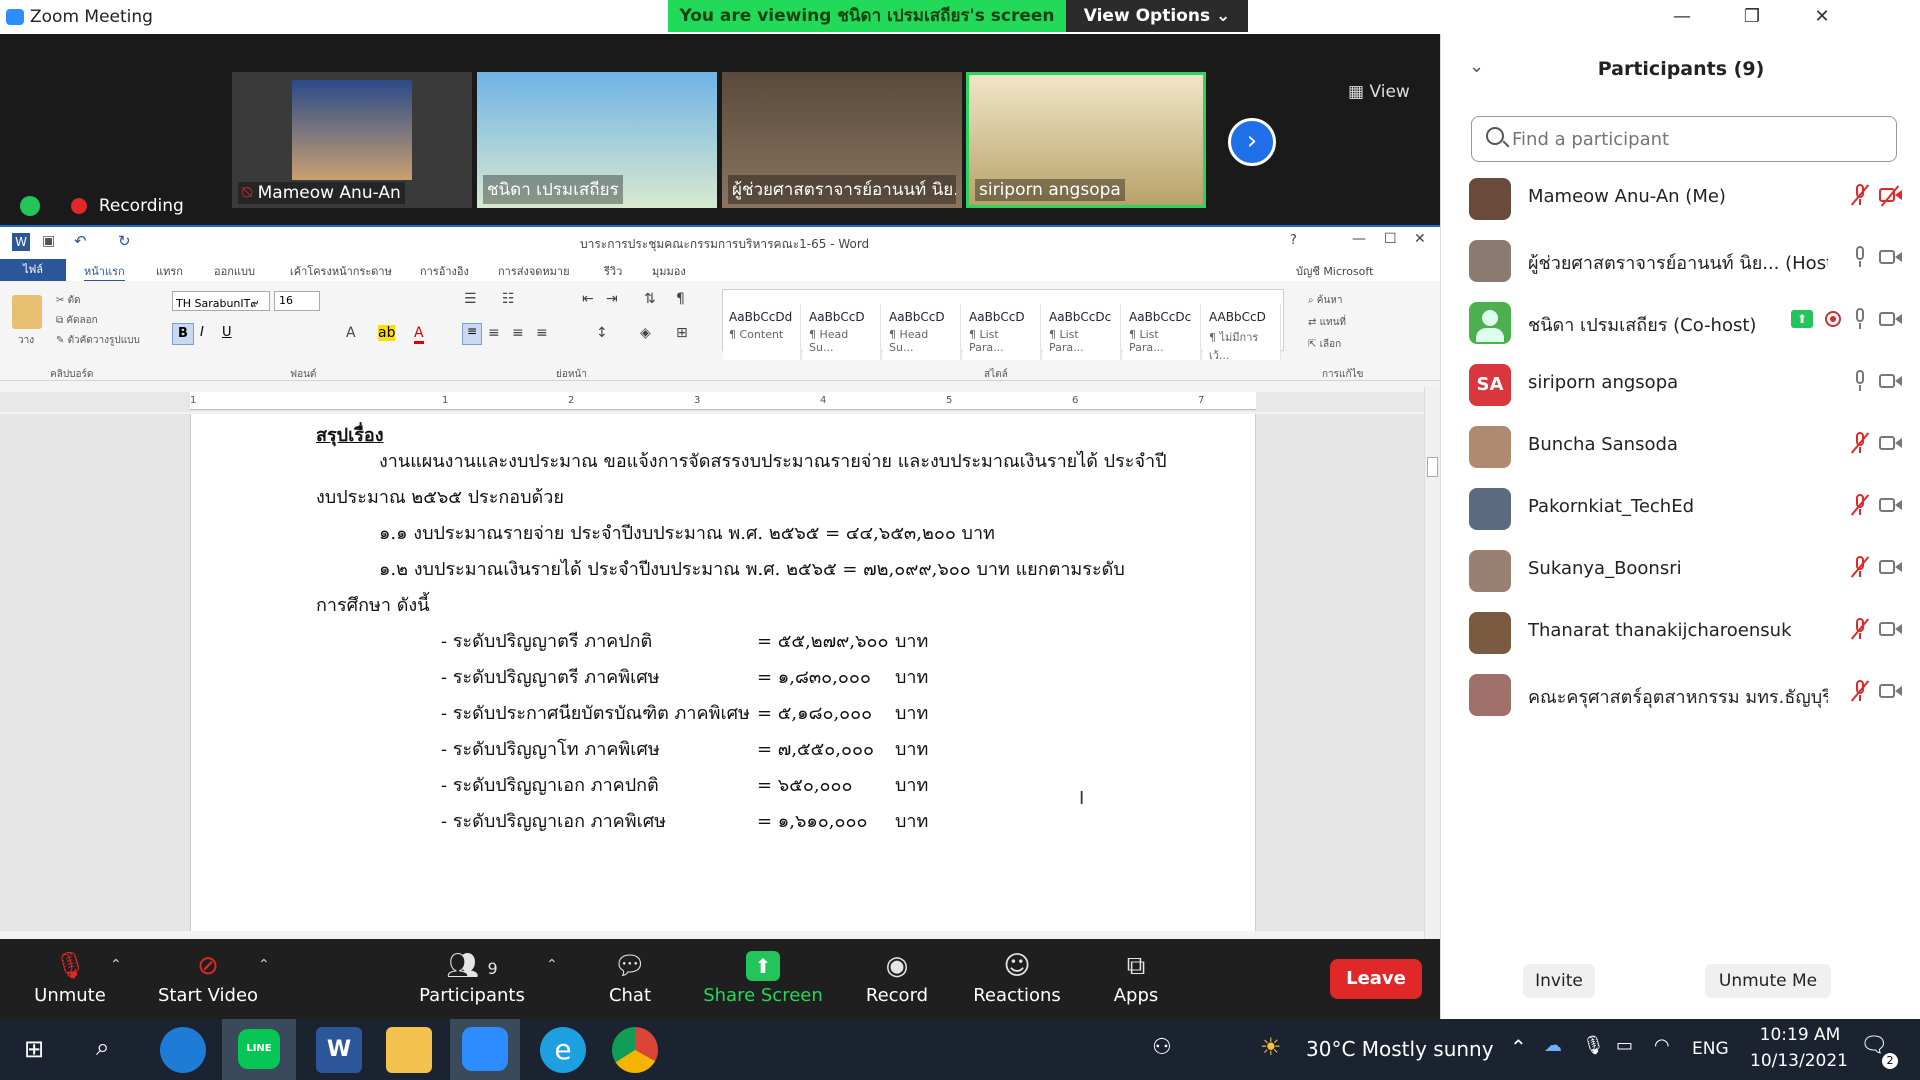 The height and width of the screenshot is (1080, 1920). I want to click on clock-date: 10/13/2021, so click(1799, 1061).